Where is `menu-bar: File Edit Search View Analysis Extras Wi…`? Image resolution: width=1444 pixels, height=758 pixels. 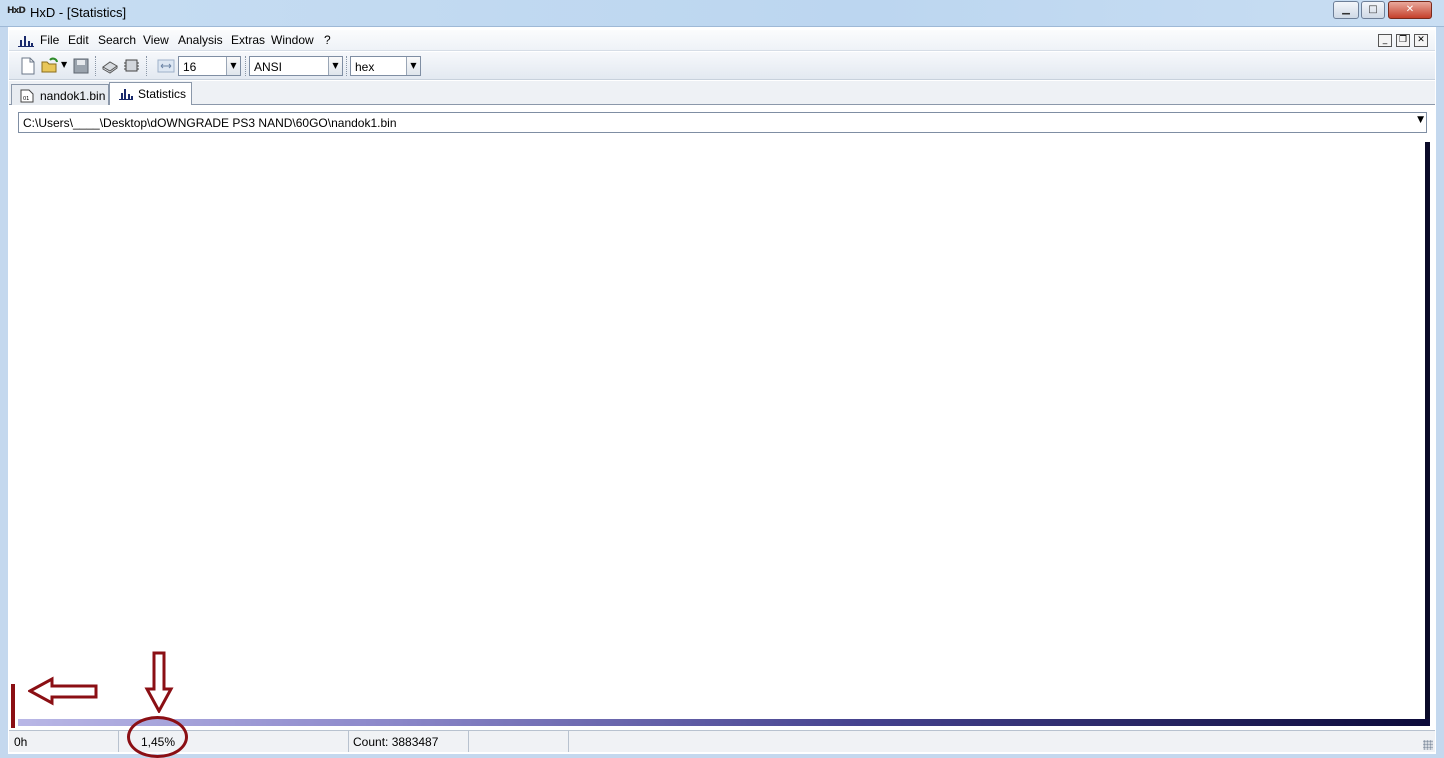
menu-bar: File Edit Search View Analysis Extras Wi… is located at coordinates (722, 40).